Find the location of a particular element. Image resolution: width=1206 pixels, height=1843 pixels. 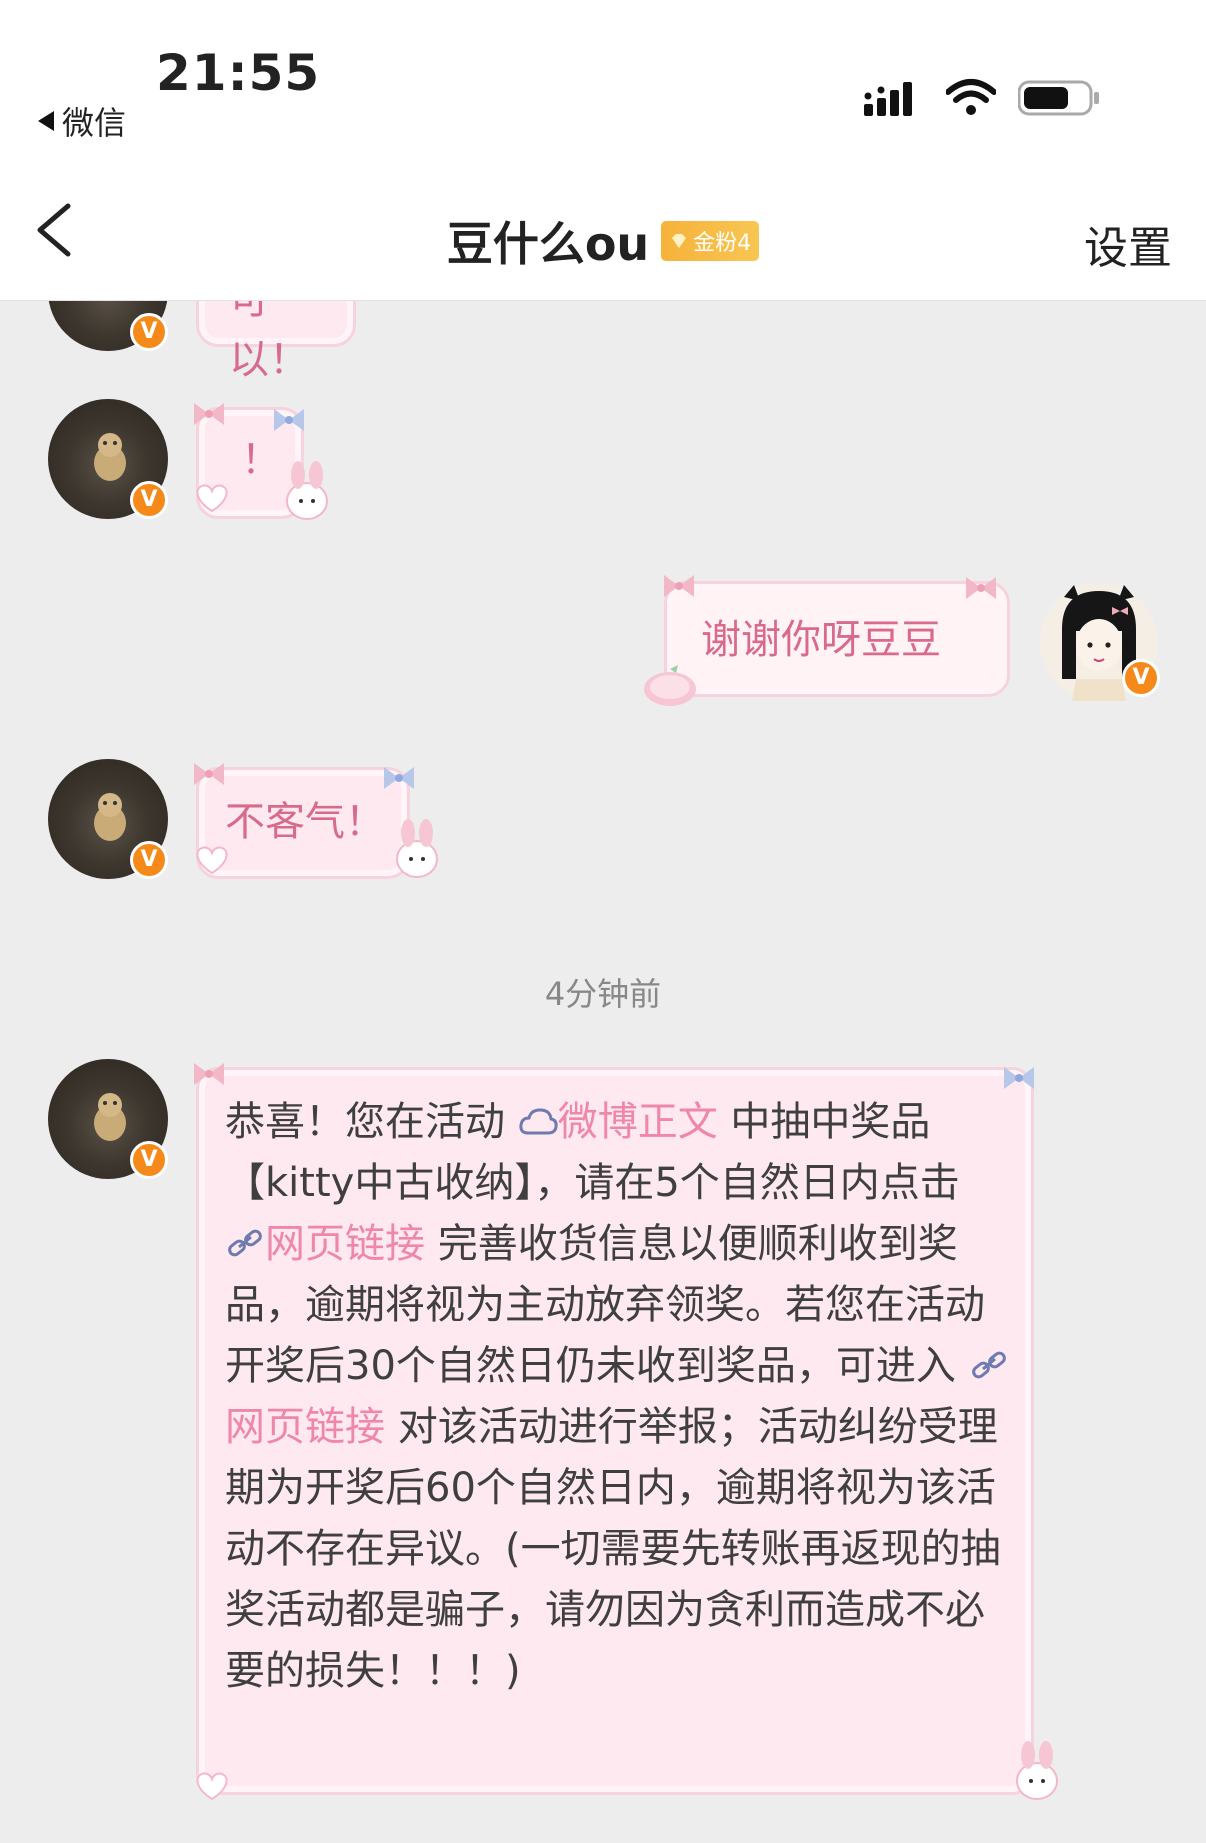

chat-header: 豆什么ou 金粉4 设置 is located at coordinates (603, 225).